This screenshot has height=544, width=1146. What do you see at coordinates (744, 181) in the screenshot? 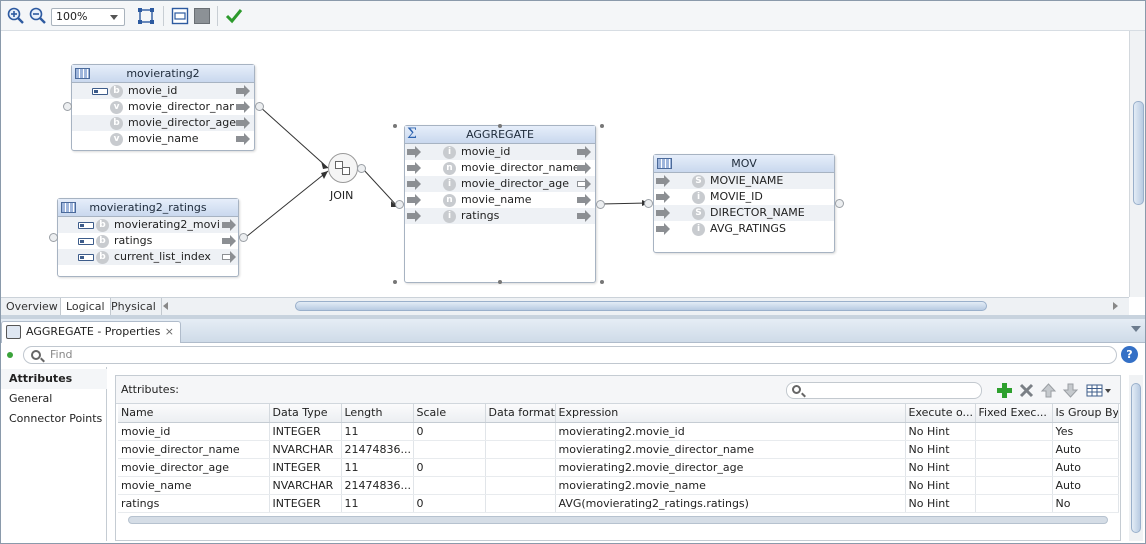
I see `column-row: S MOVIE_NAME` at bounding box center [744, 181].